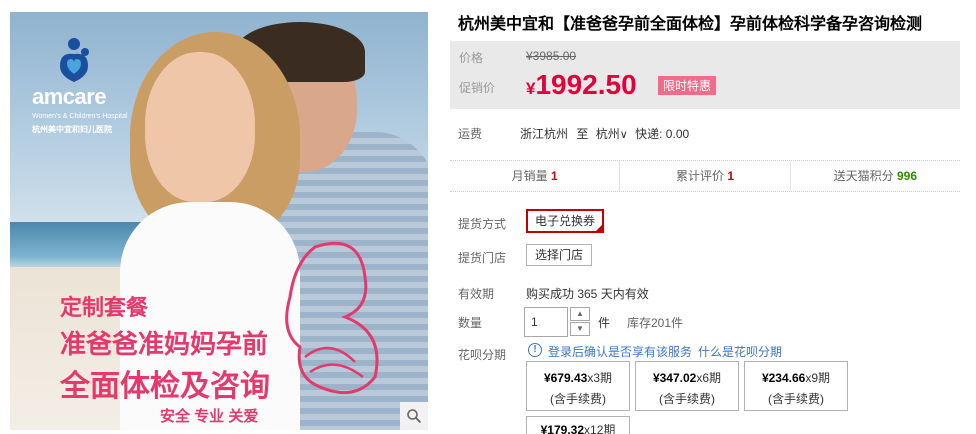  What do you see at coordinates (470, 134) in the screenshot?
I see `shipping-label: 运费` at bounding box center [470, 134].